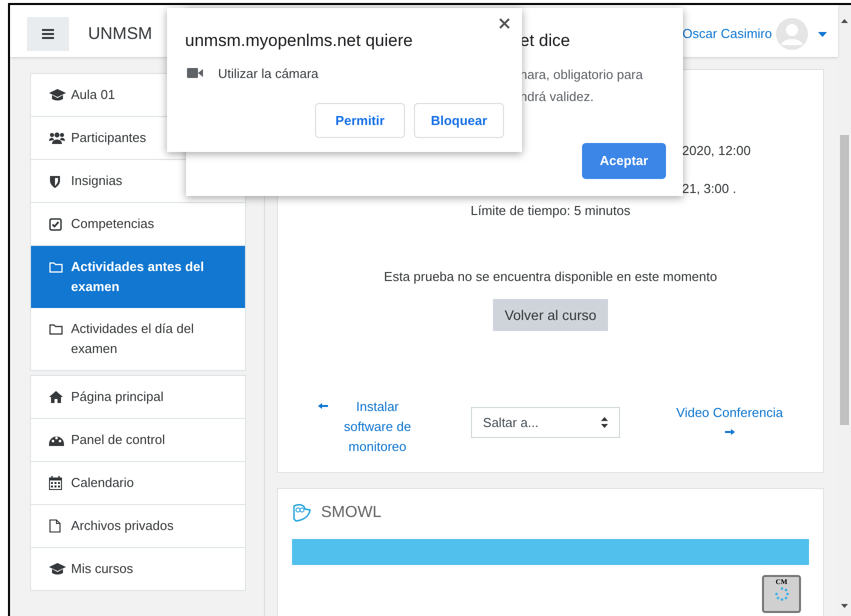 This screenshot has height=616, width=851. Describe the element at coordinates (371, 427) in the screenshot. I see `prev-link: Instalar software de monitoreo` at that location.